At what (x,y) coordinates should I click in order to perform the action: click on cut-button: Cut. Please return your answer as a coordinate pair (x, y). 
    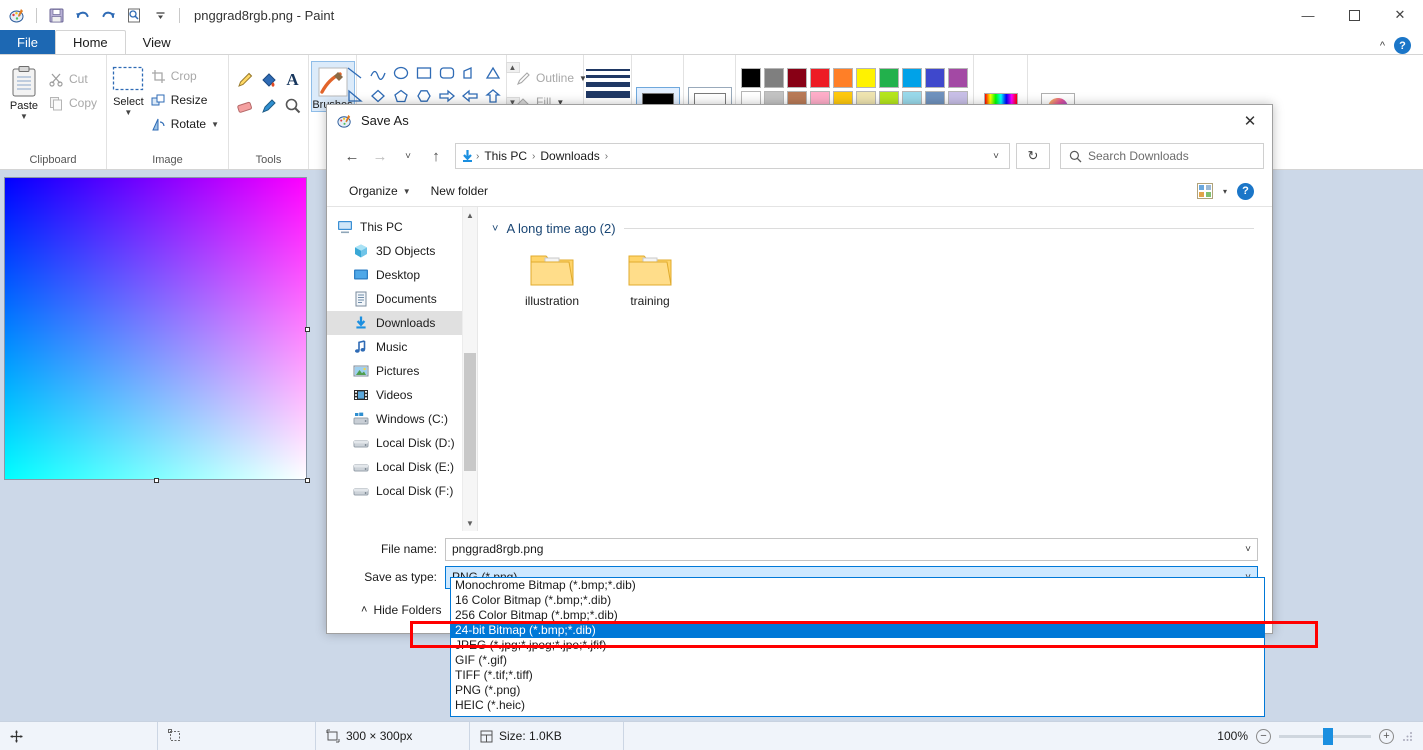
    Looking at the image, I should click on (73, 79).